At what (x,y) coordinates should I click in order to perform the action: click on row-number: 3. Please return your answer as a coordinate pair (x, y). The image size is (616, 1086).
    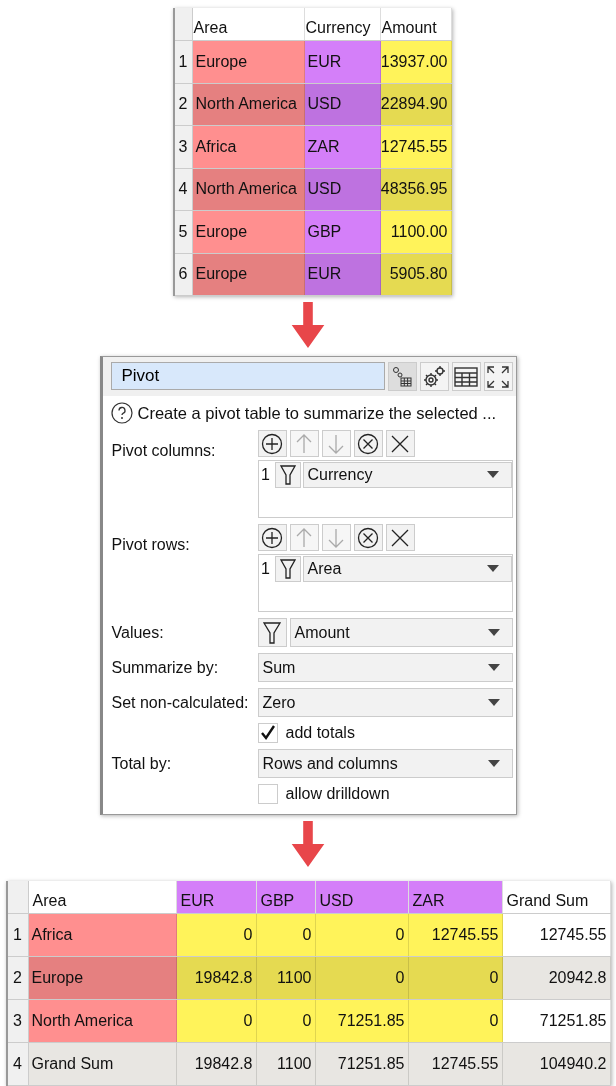
    Looking at the image, I should click on (18, 1021).